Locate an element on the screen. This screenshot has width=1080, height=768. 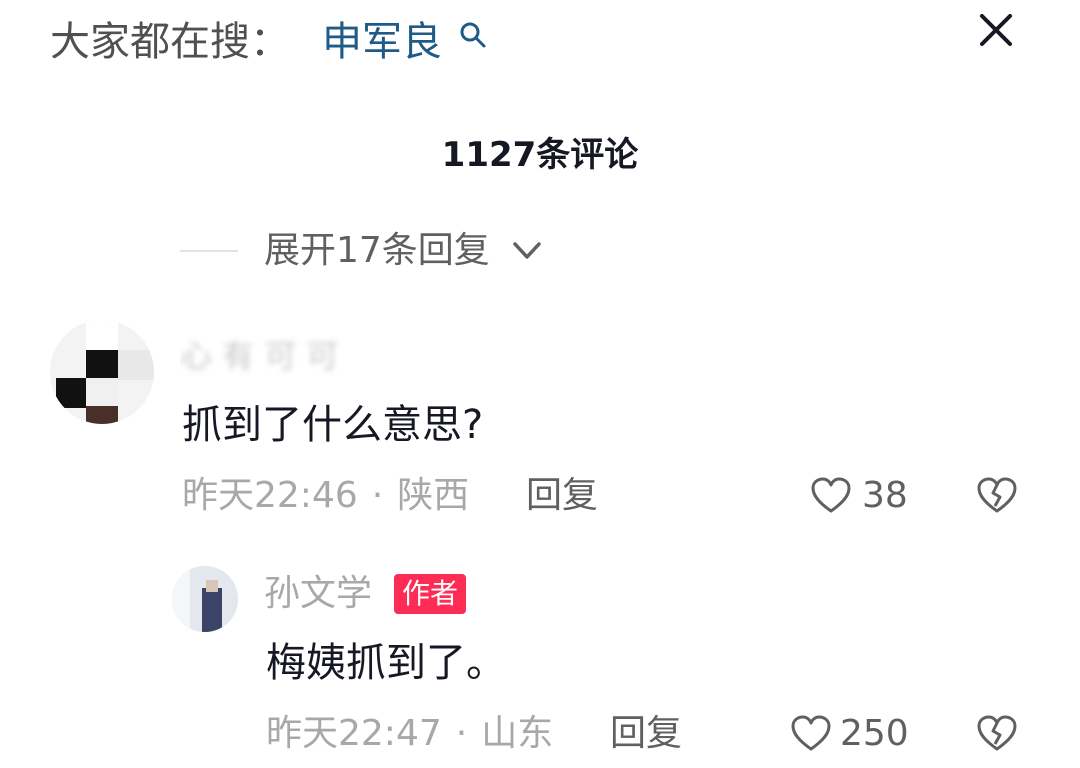
like-count: 38 is located at coordinates (885, 495).